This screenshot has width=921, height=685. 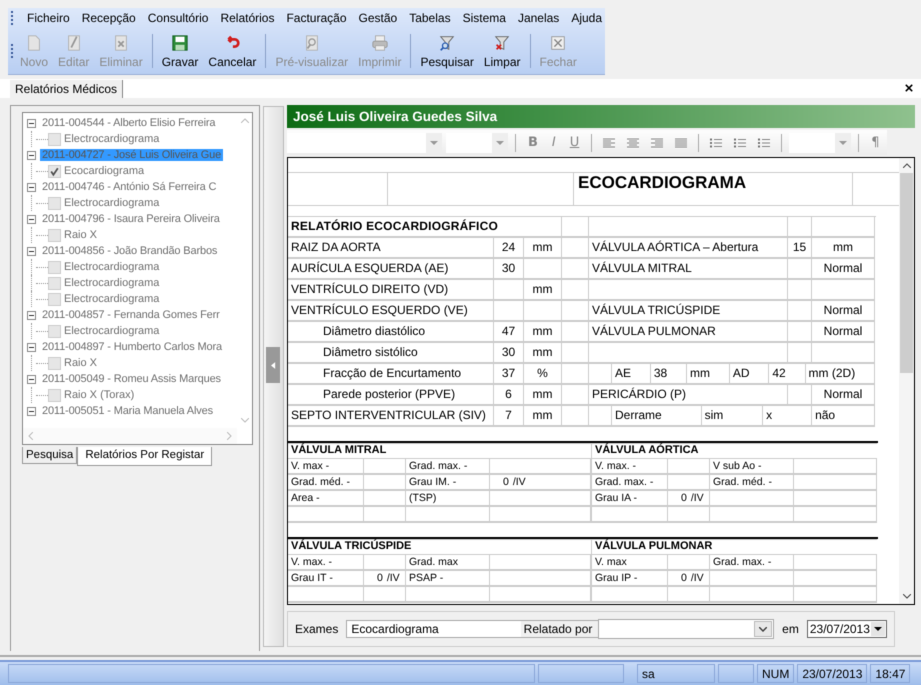 What do you see at coordinates (351, 546) in the screenshot?
I see `valve-heading: VÁLVULA TRICÚSPIDE` at bounding box center [351, 546].